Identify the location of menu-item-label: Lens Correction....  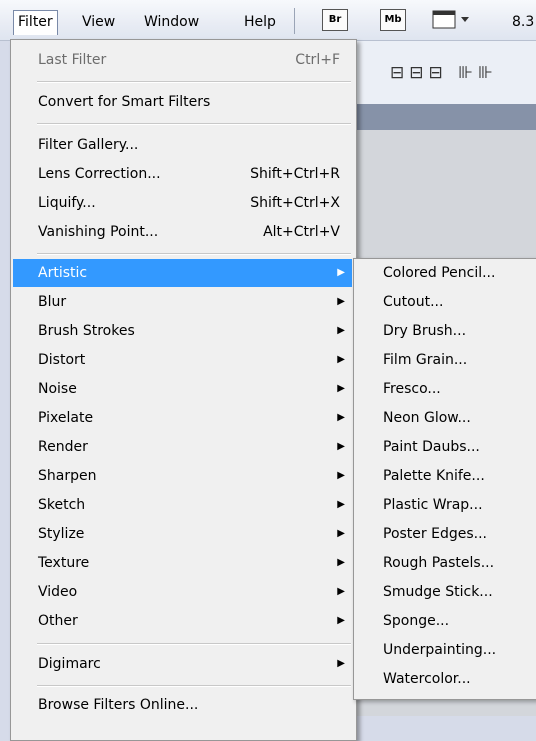
(99, 174).